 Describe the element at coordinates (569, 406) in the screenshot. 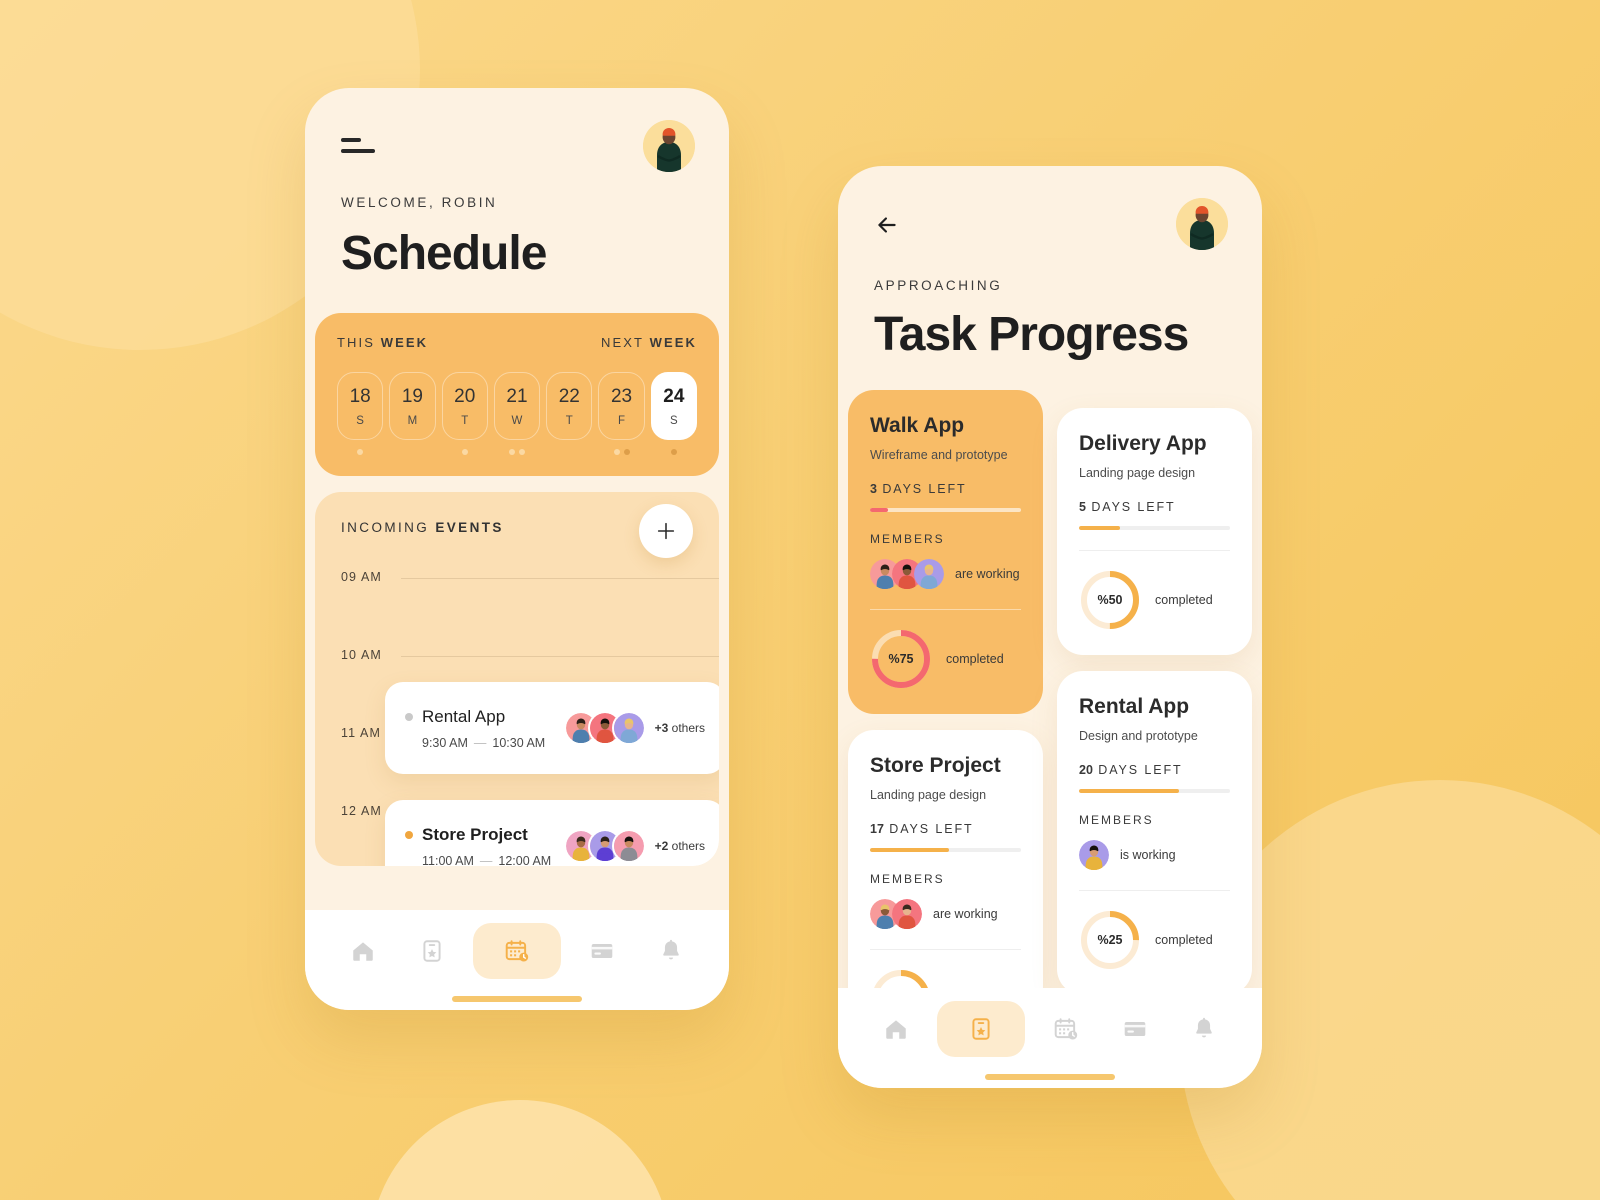

I see `day-cell-22: 22 T` at that location.